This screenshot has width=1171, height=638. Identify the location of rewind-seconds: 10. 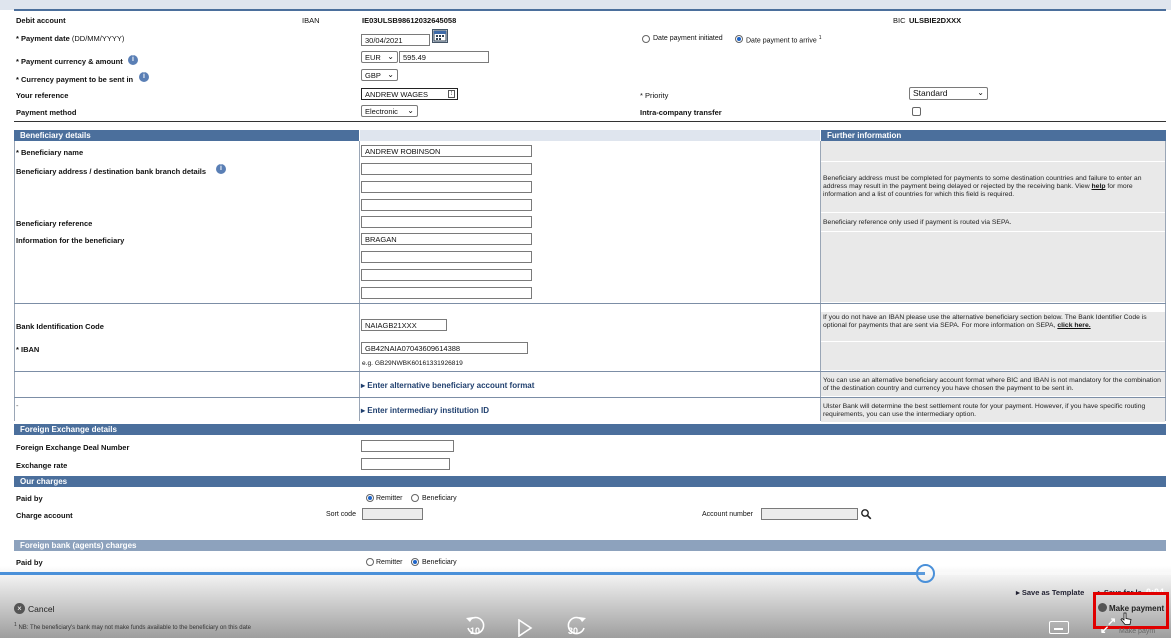
(475, 631).